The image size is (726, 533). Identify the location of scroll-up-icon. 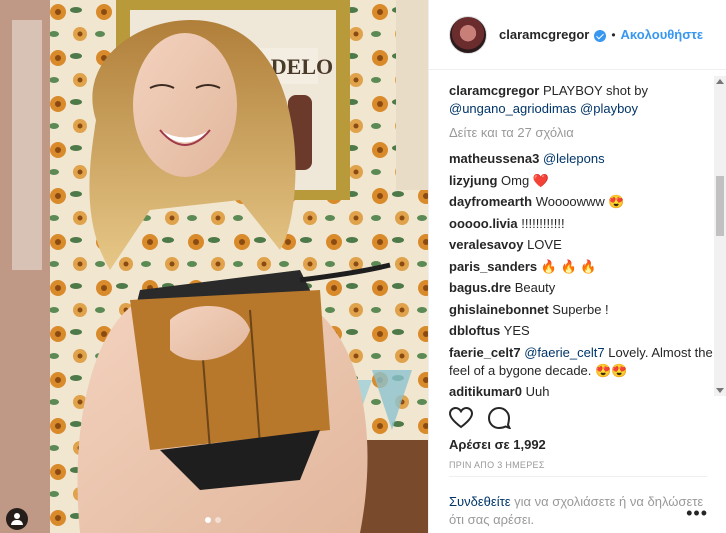
(720, 81).